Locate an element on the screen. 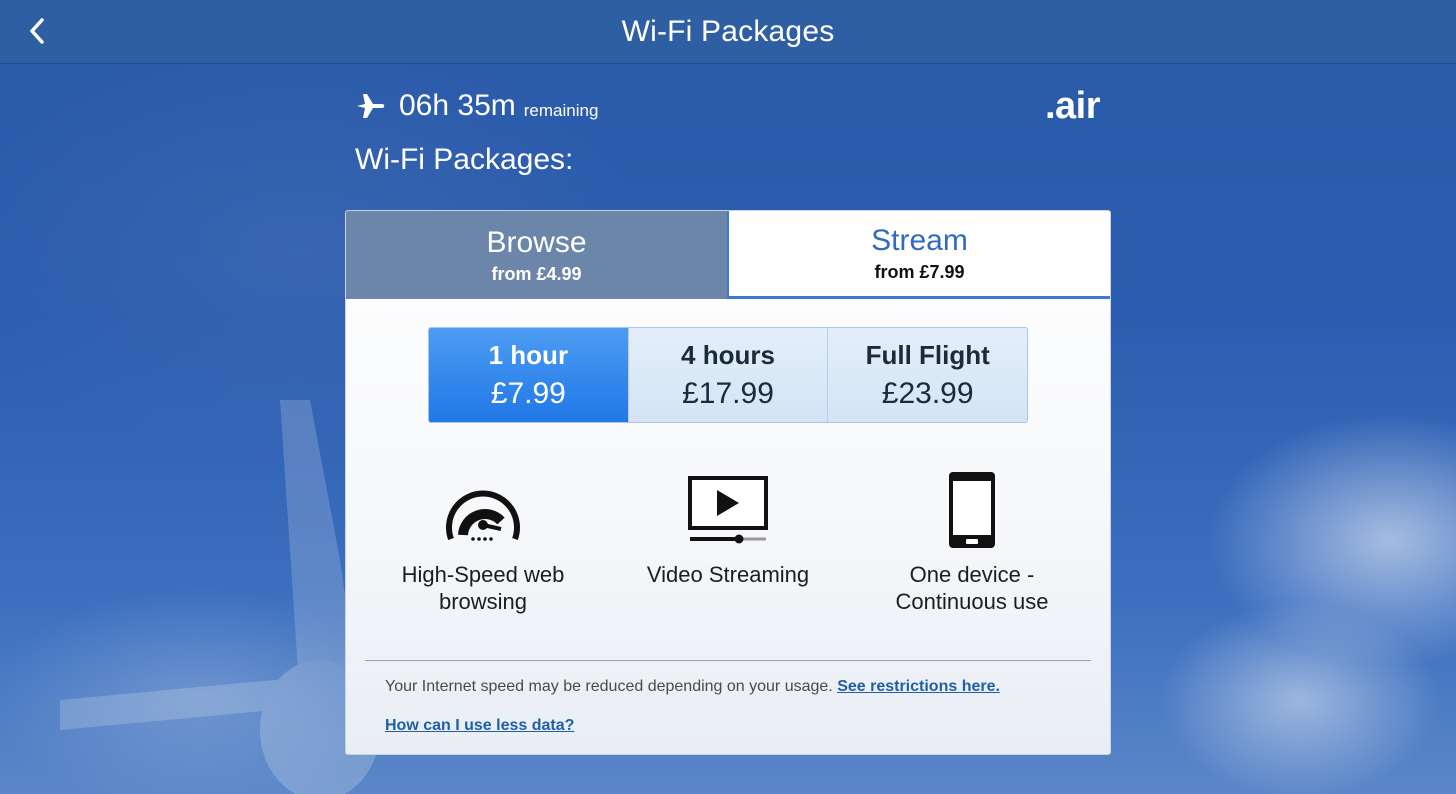  option-price: £17.99 is located at coordinates (728, 393).